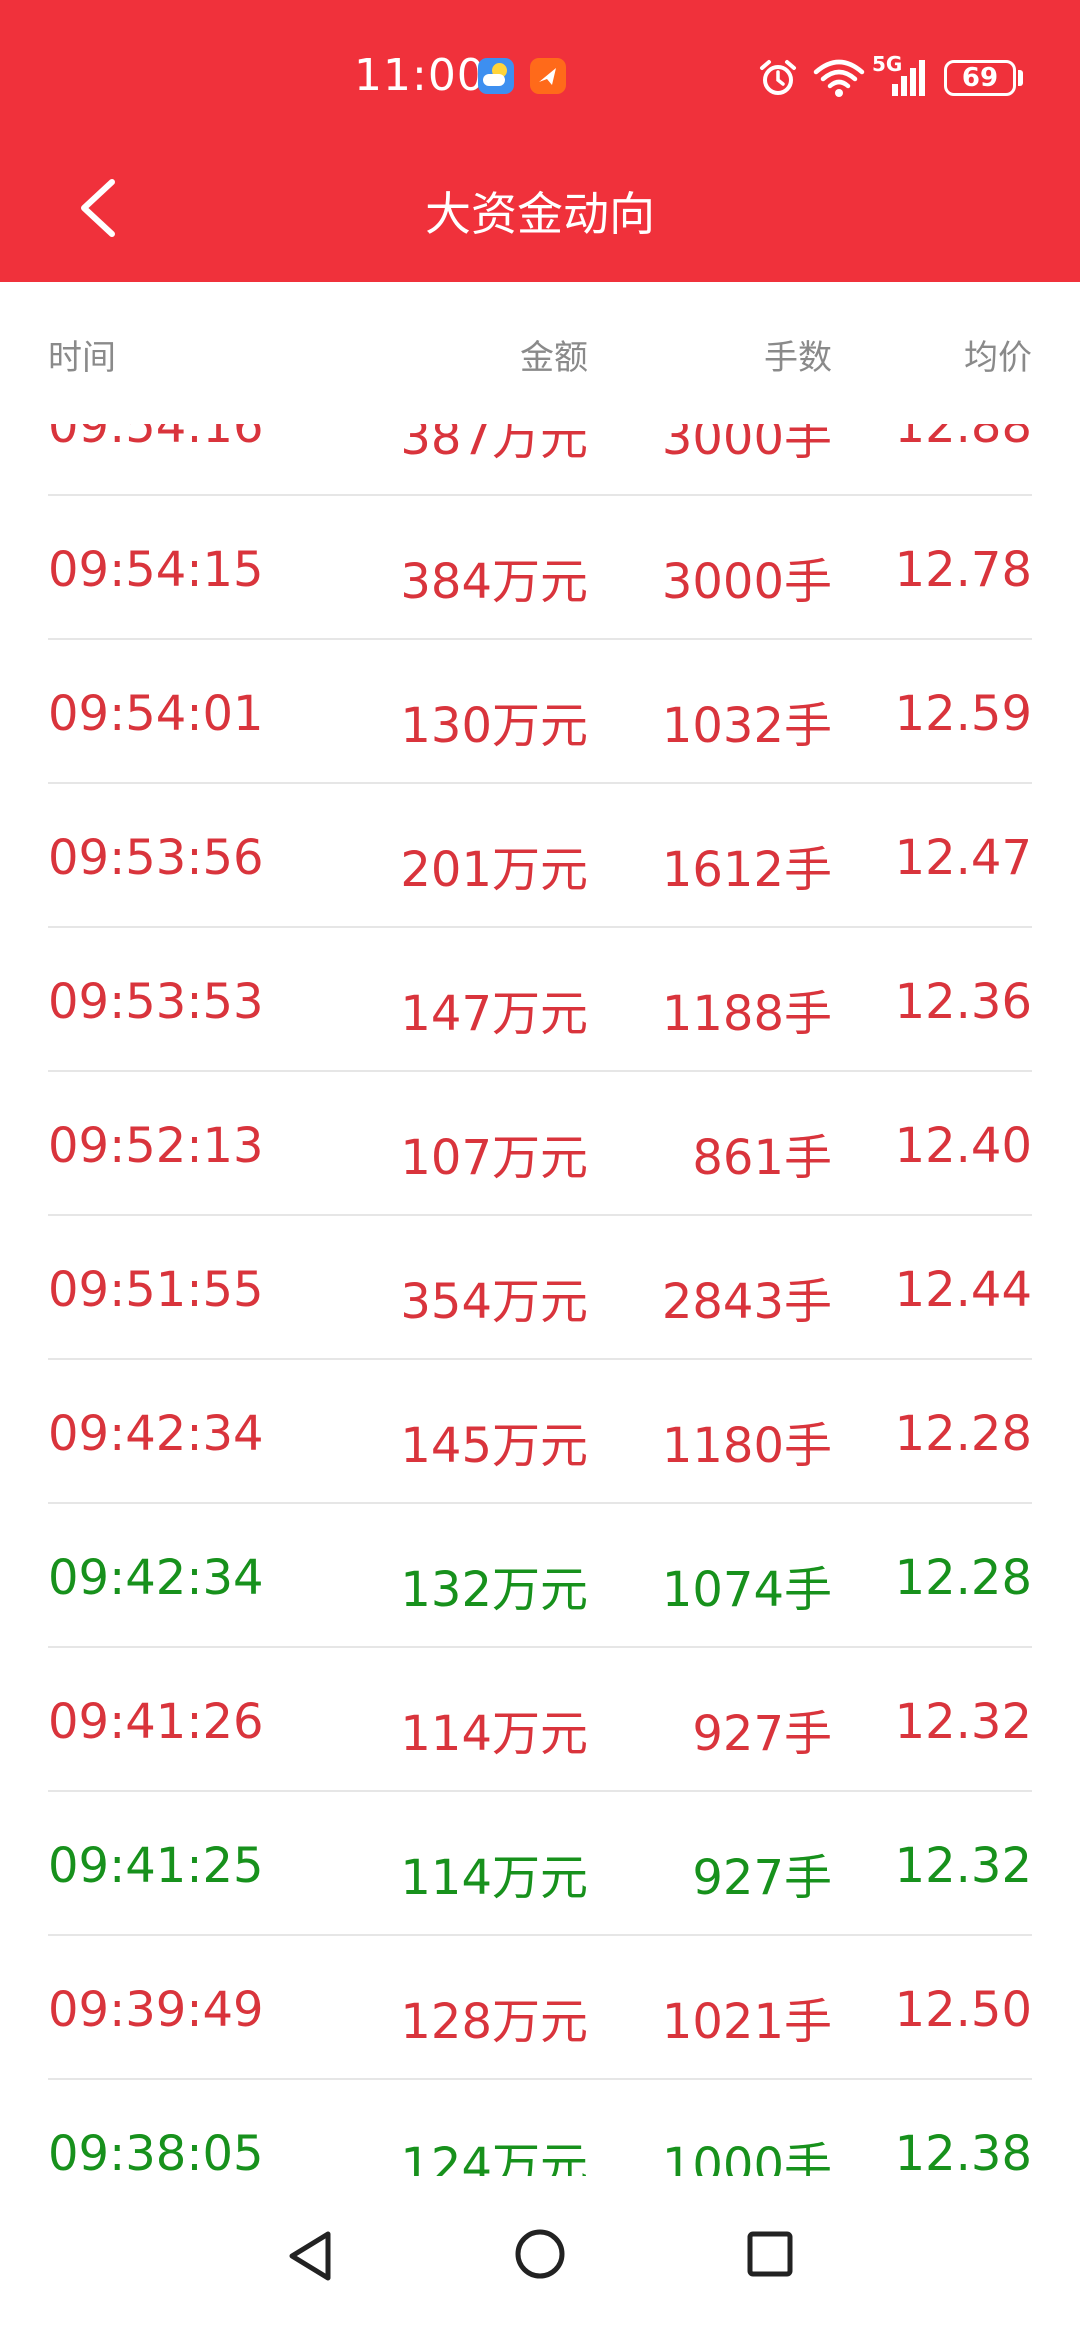 This screenshot has width=1080, height=2340. Describe the element at coordinates (156, 714) in the screenshot. I see `cell-time: 09:54:01` at that location.